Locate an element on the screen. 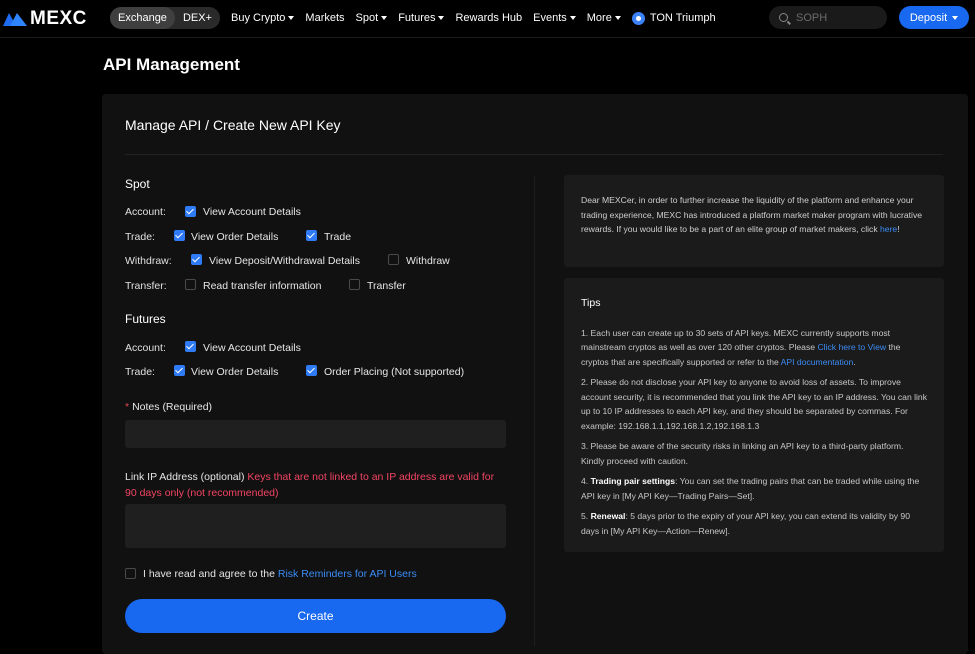 Image resolution: width=975 pixels, height=654 pixels. spot-withdraw-label: Withdraw: is located at coordinates (148, 261).